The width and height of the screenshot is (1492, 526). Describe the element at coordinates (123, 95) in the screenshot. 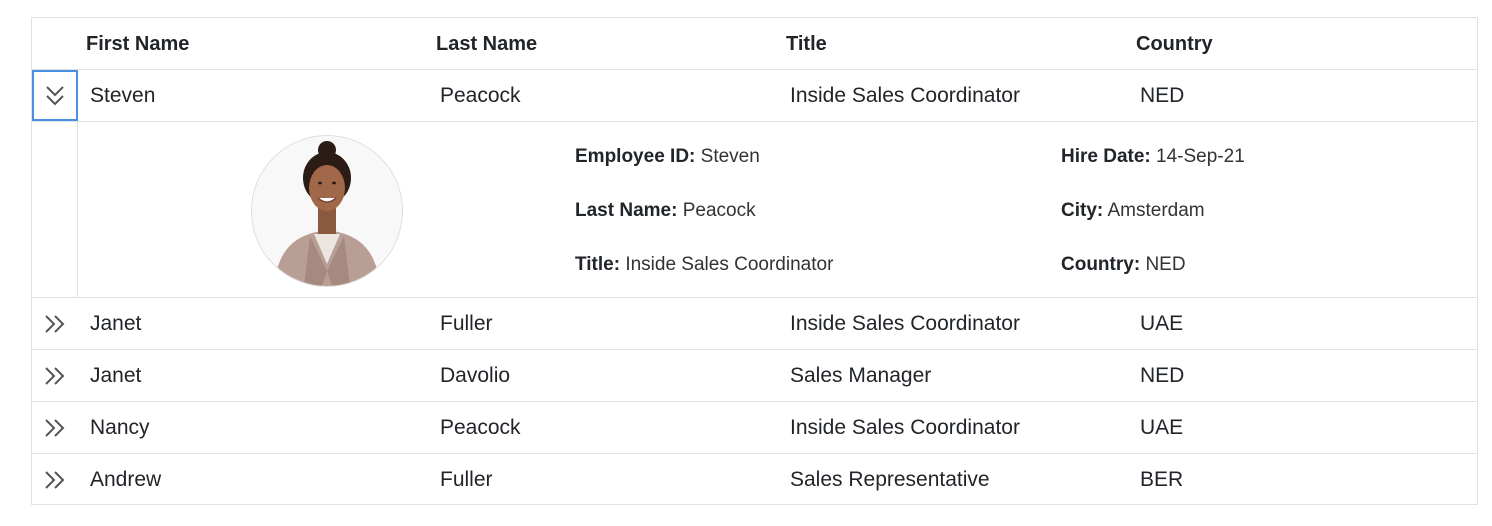

I see `cell-first-name: Steven` at that location.